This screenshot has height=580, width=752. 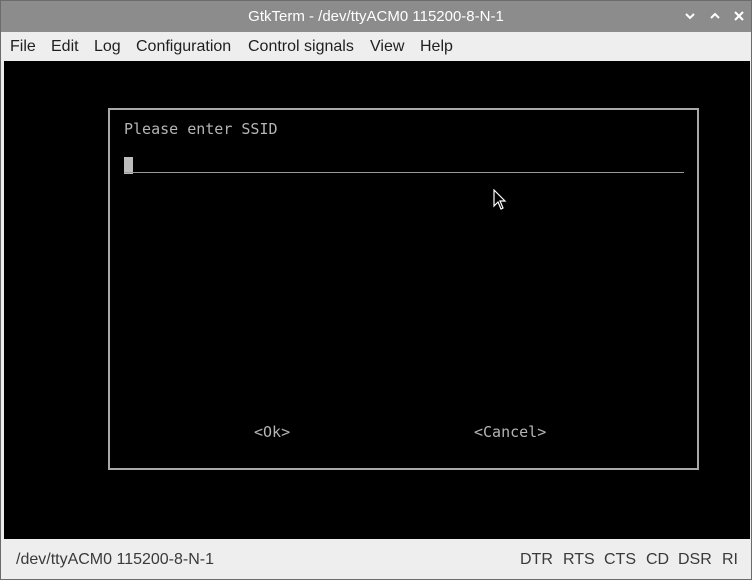 I want to click on chevron-up-icon, so click(x=715, y=15).